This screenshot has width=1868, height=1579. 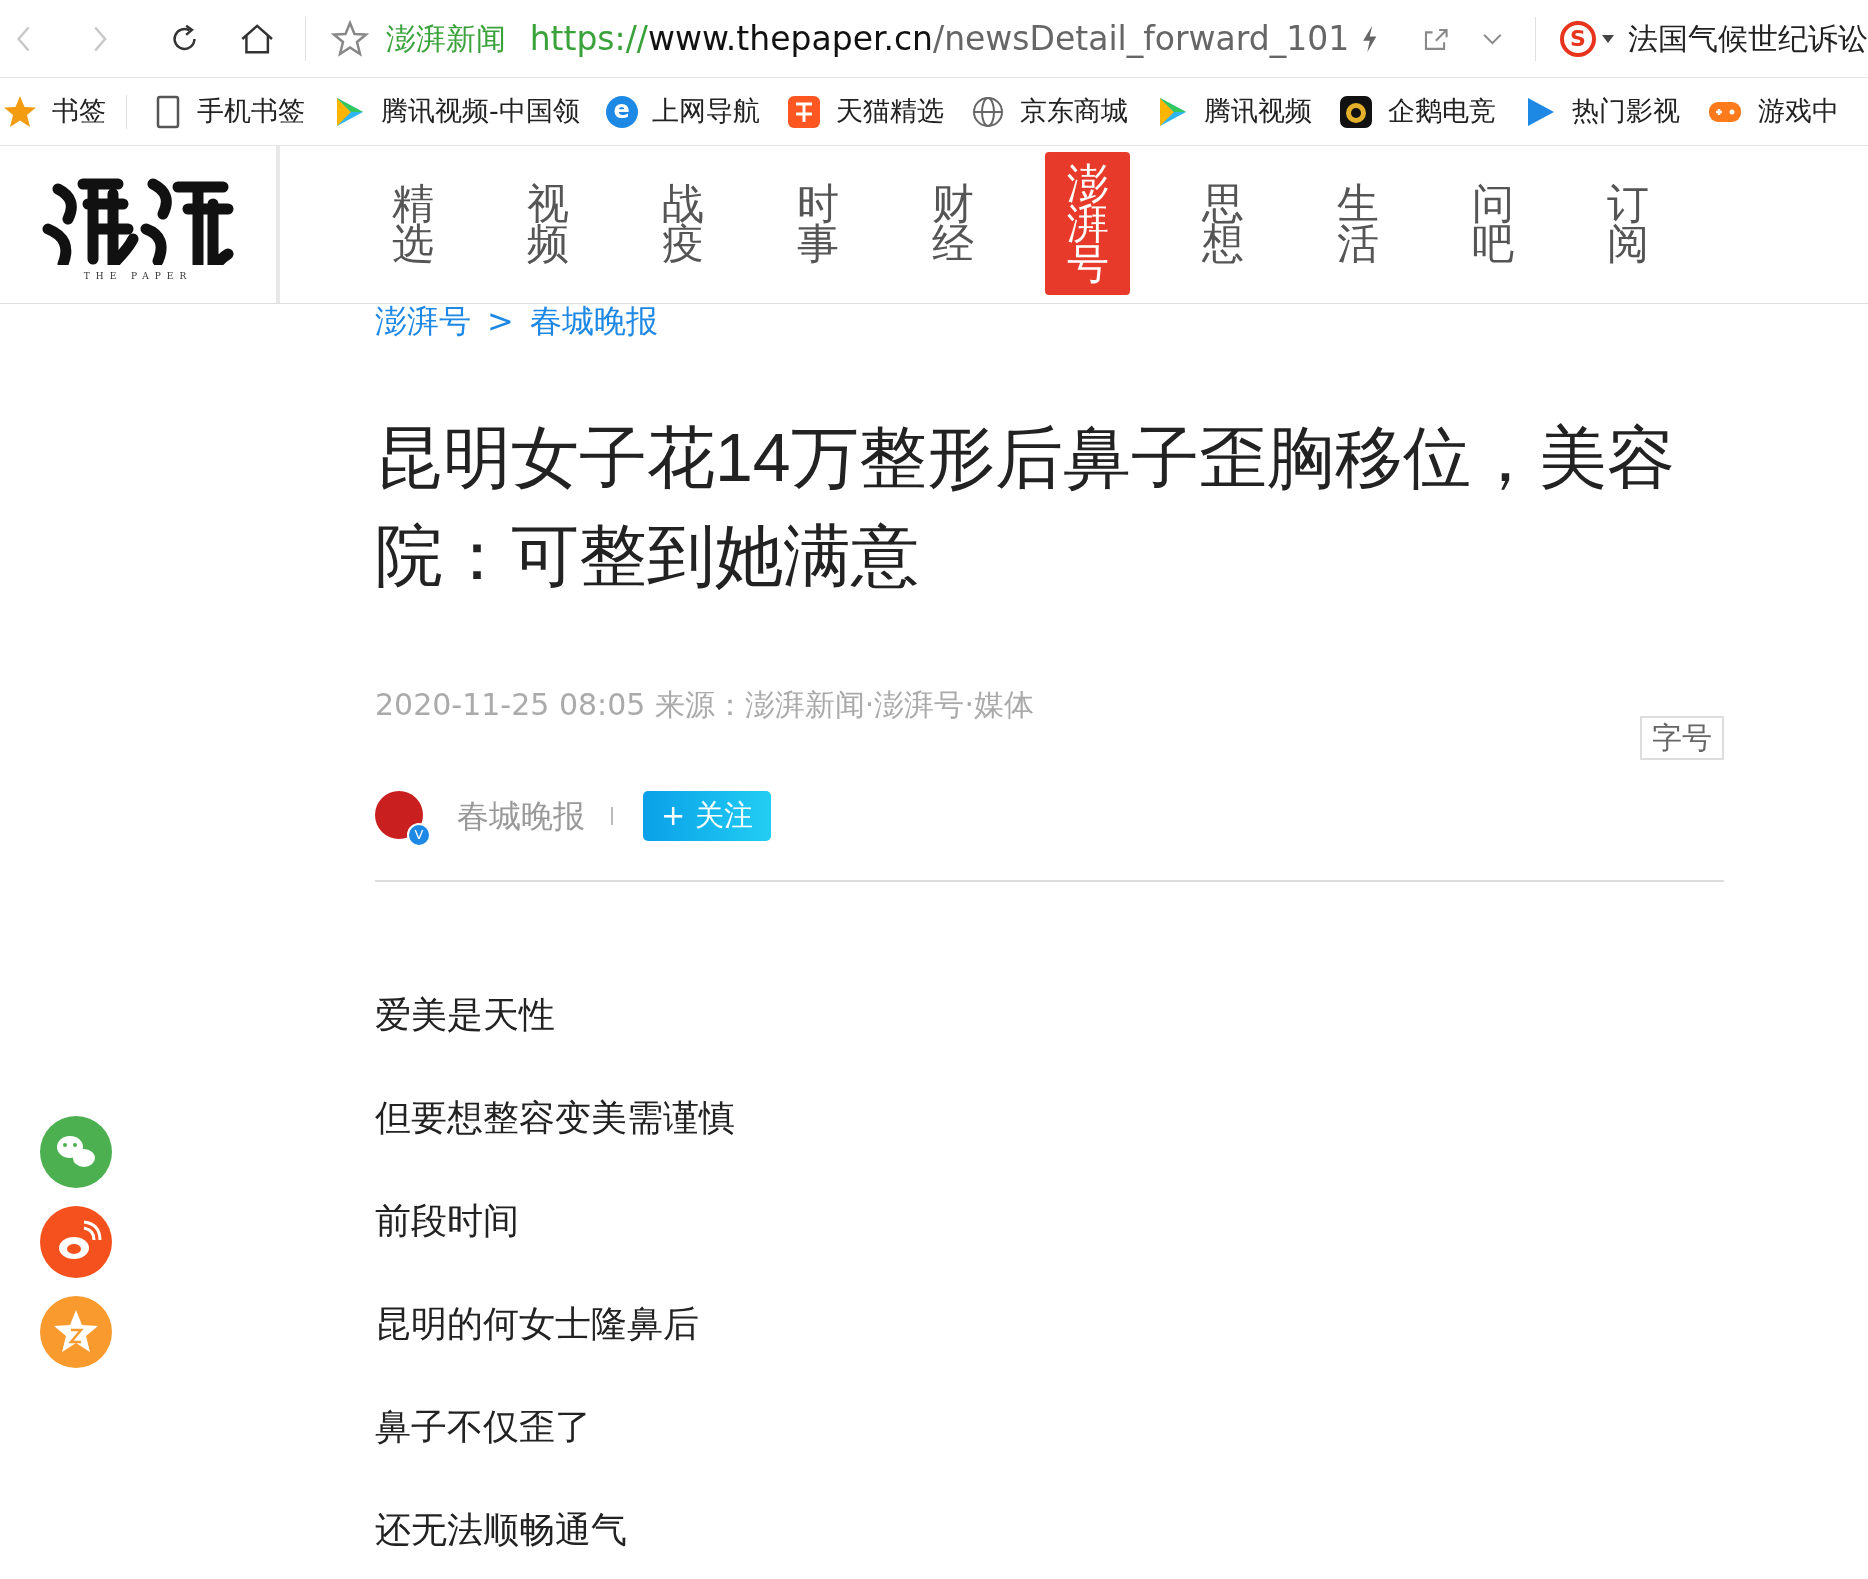 What do you see at coordinates (1682, 738) in the screenshot?
I see `font-size-button: 字号` at bounding box center [1682, 738].